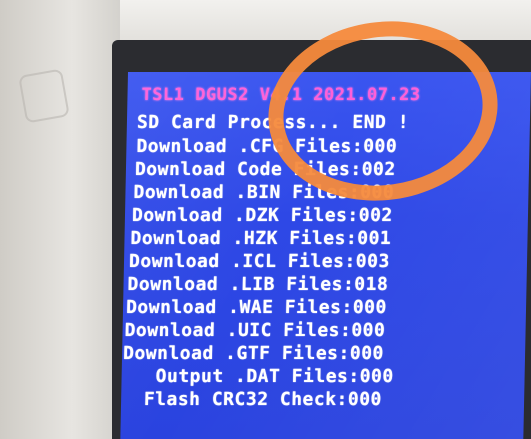 The image size is (531, 439). Describe the element at coordinates (44, 96) in the screenshot. I see `device-corner-mark` at that location.